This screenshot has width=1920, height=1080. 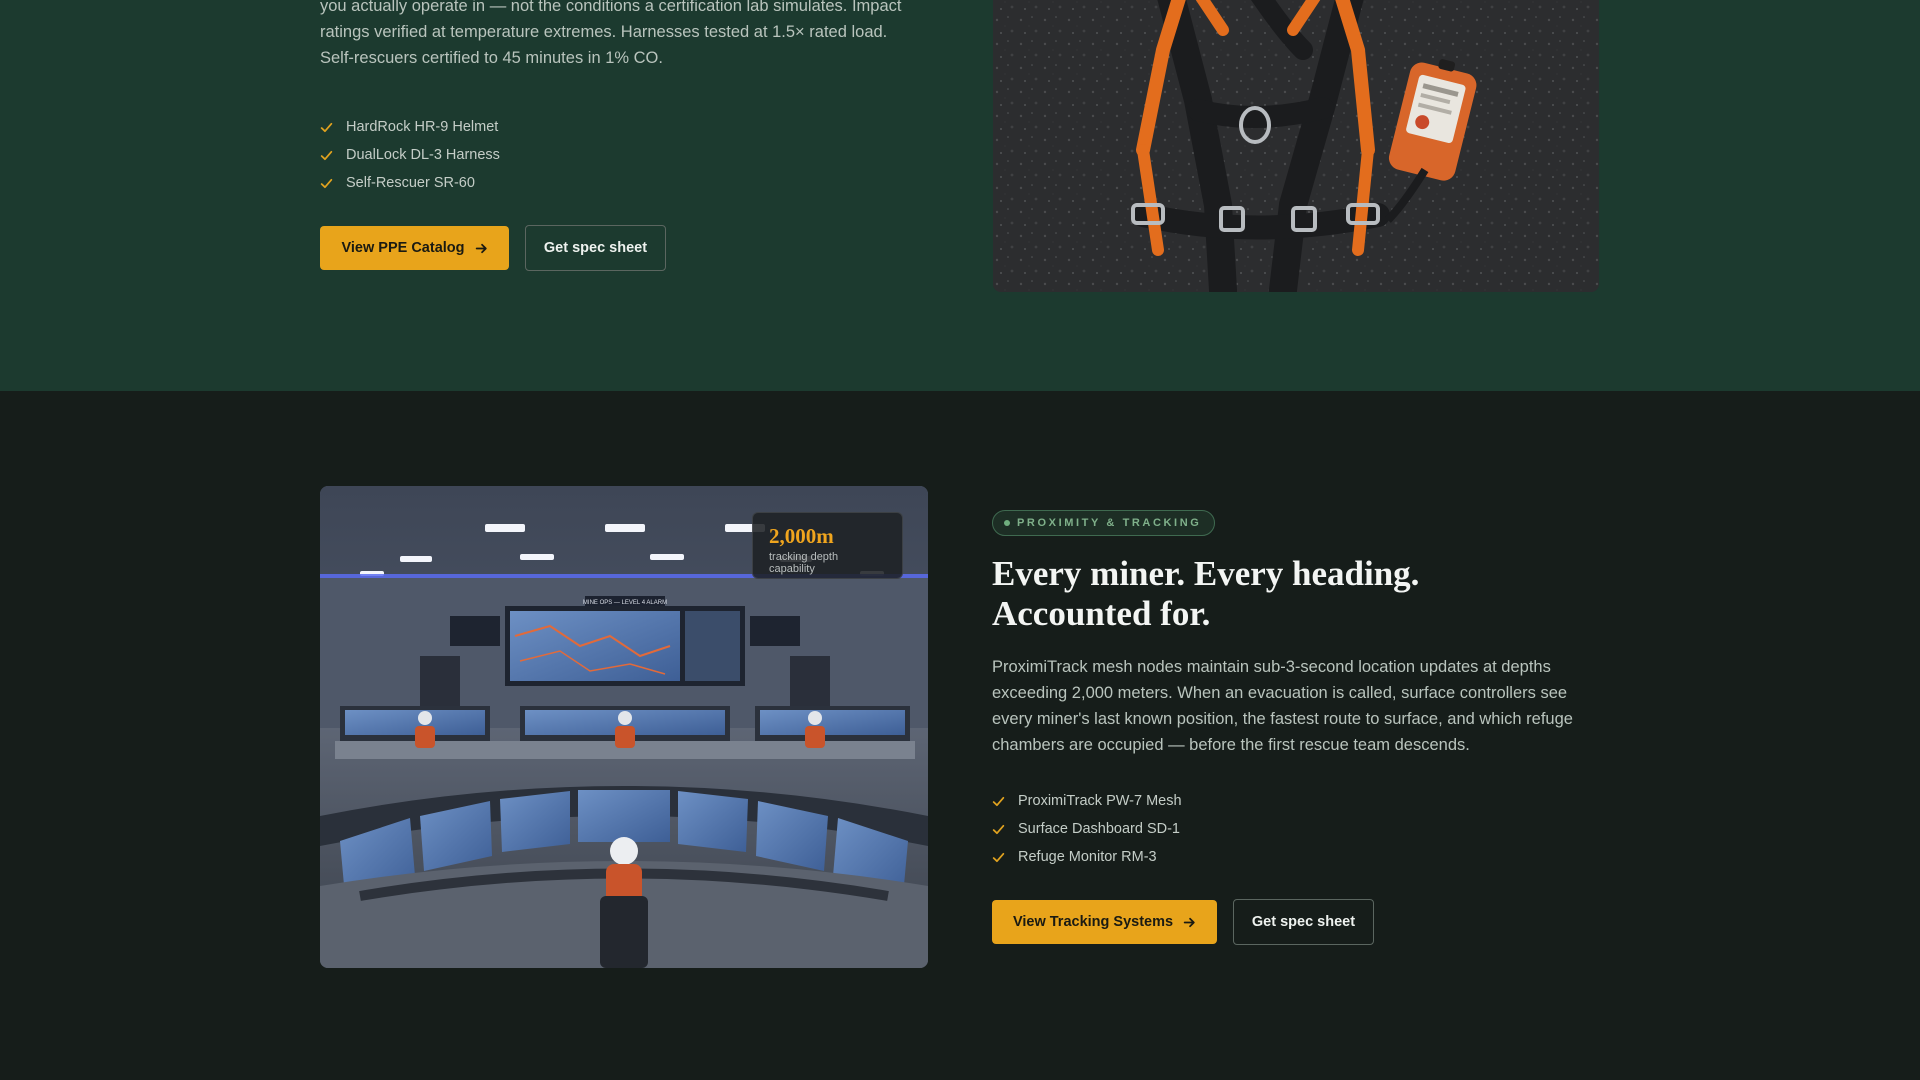 I want to click on section-tag: PROXIMITY & TRACKING, so click(x=1104, y=523).